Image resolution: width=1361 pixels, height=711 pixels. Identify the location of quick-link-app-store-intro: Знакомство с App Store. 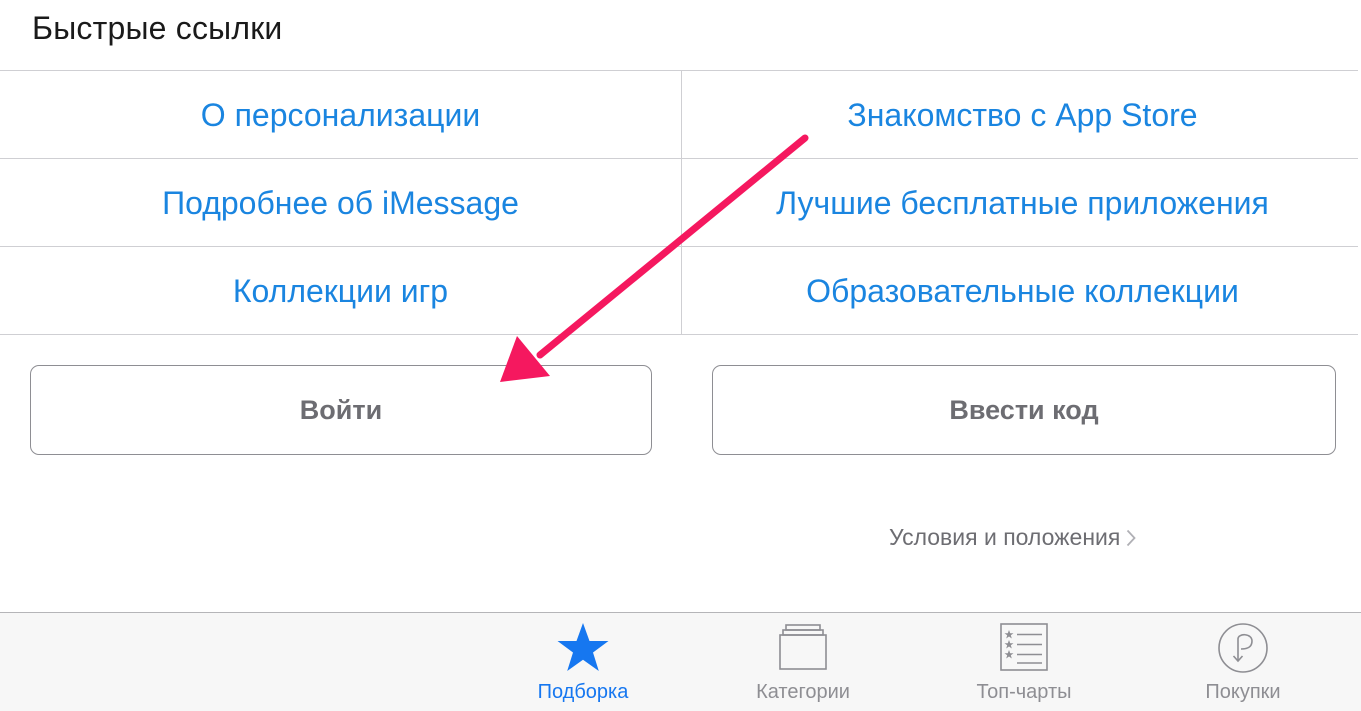
(1021, 115).